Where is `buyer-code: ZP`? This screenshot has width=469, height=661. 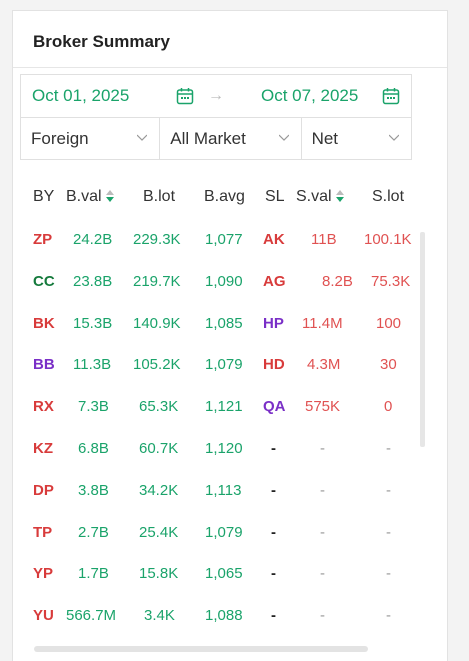 buyer-code: ZP is located at coordinates (42, 239).